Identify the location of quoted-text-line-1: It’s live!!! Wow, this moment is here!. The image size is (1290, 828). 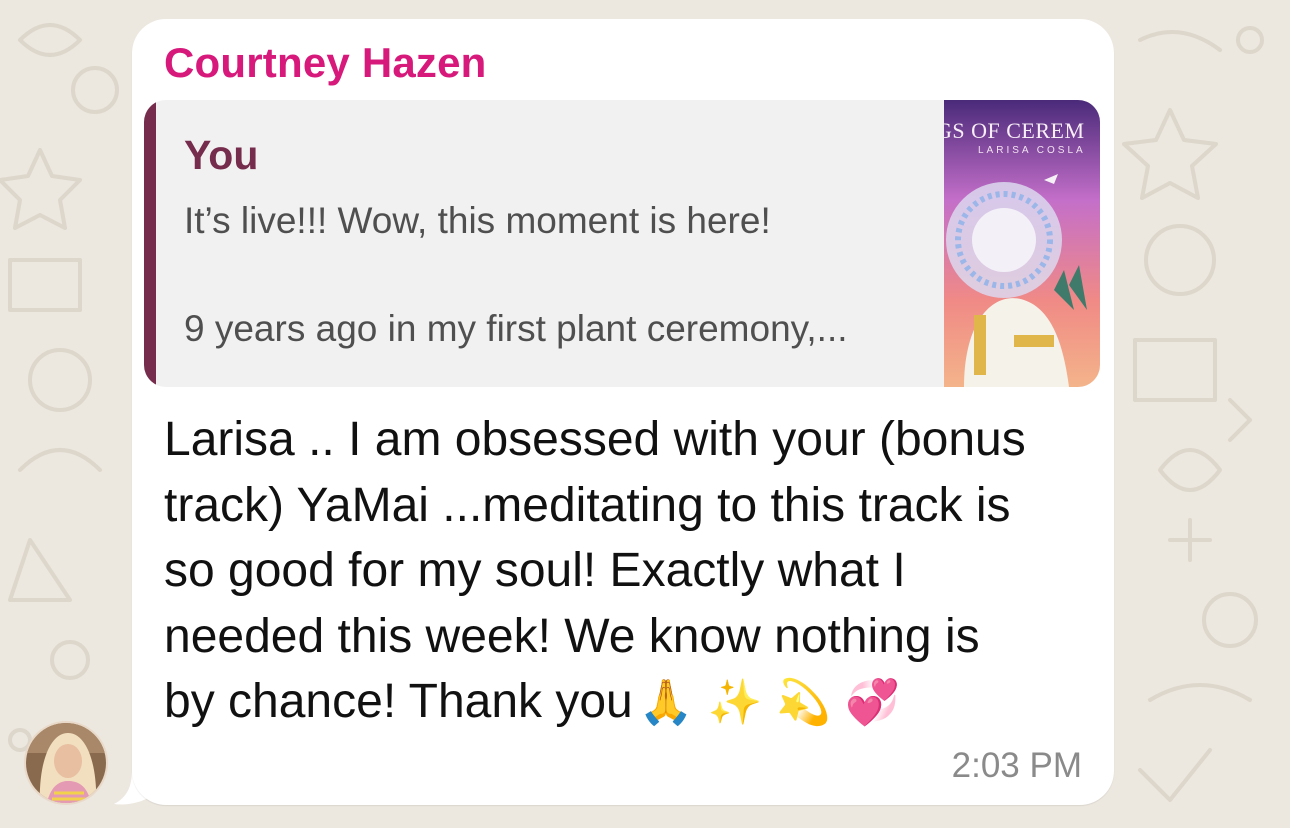
(477, 220).